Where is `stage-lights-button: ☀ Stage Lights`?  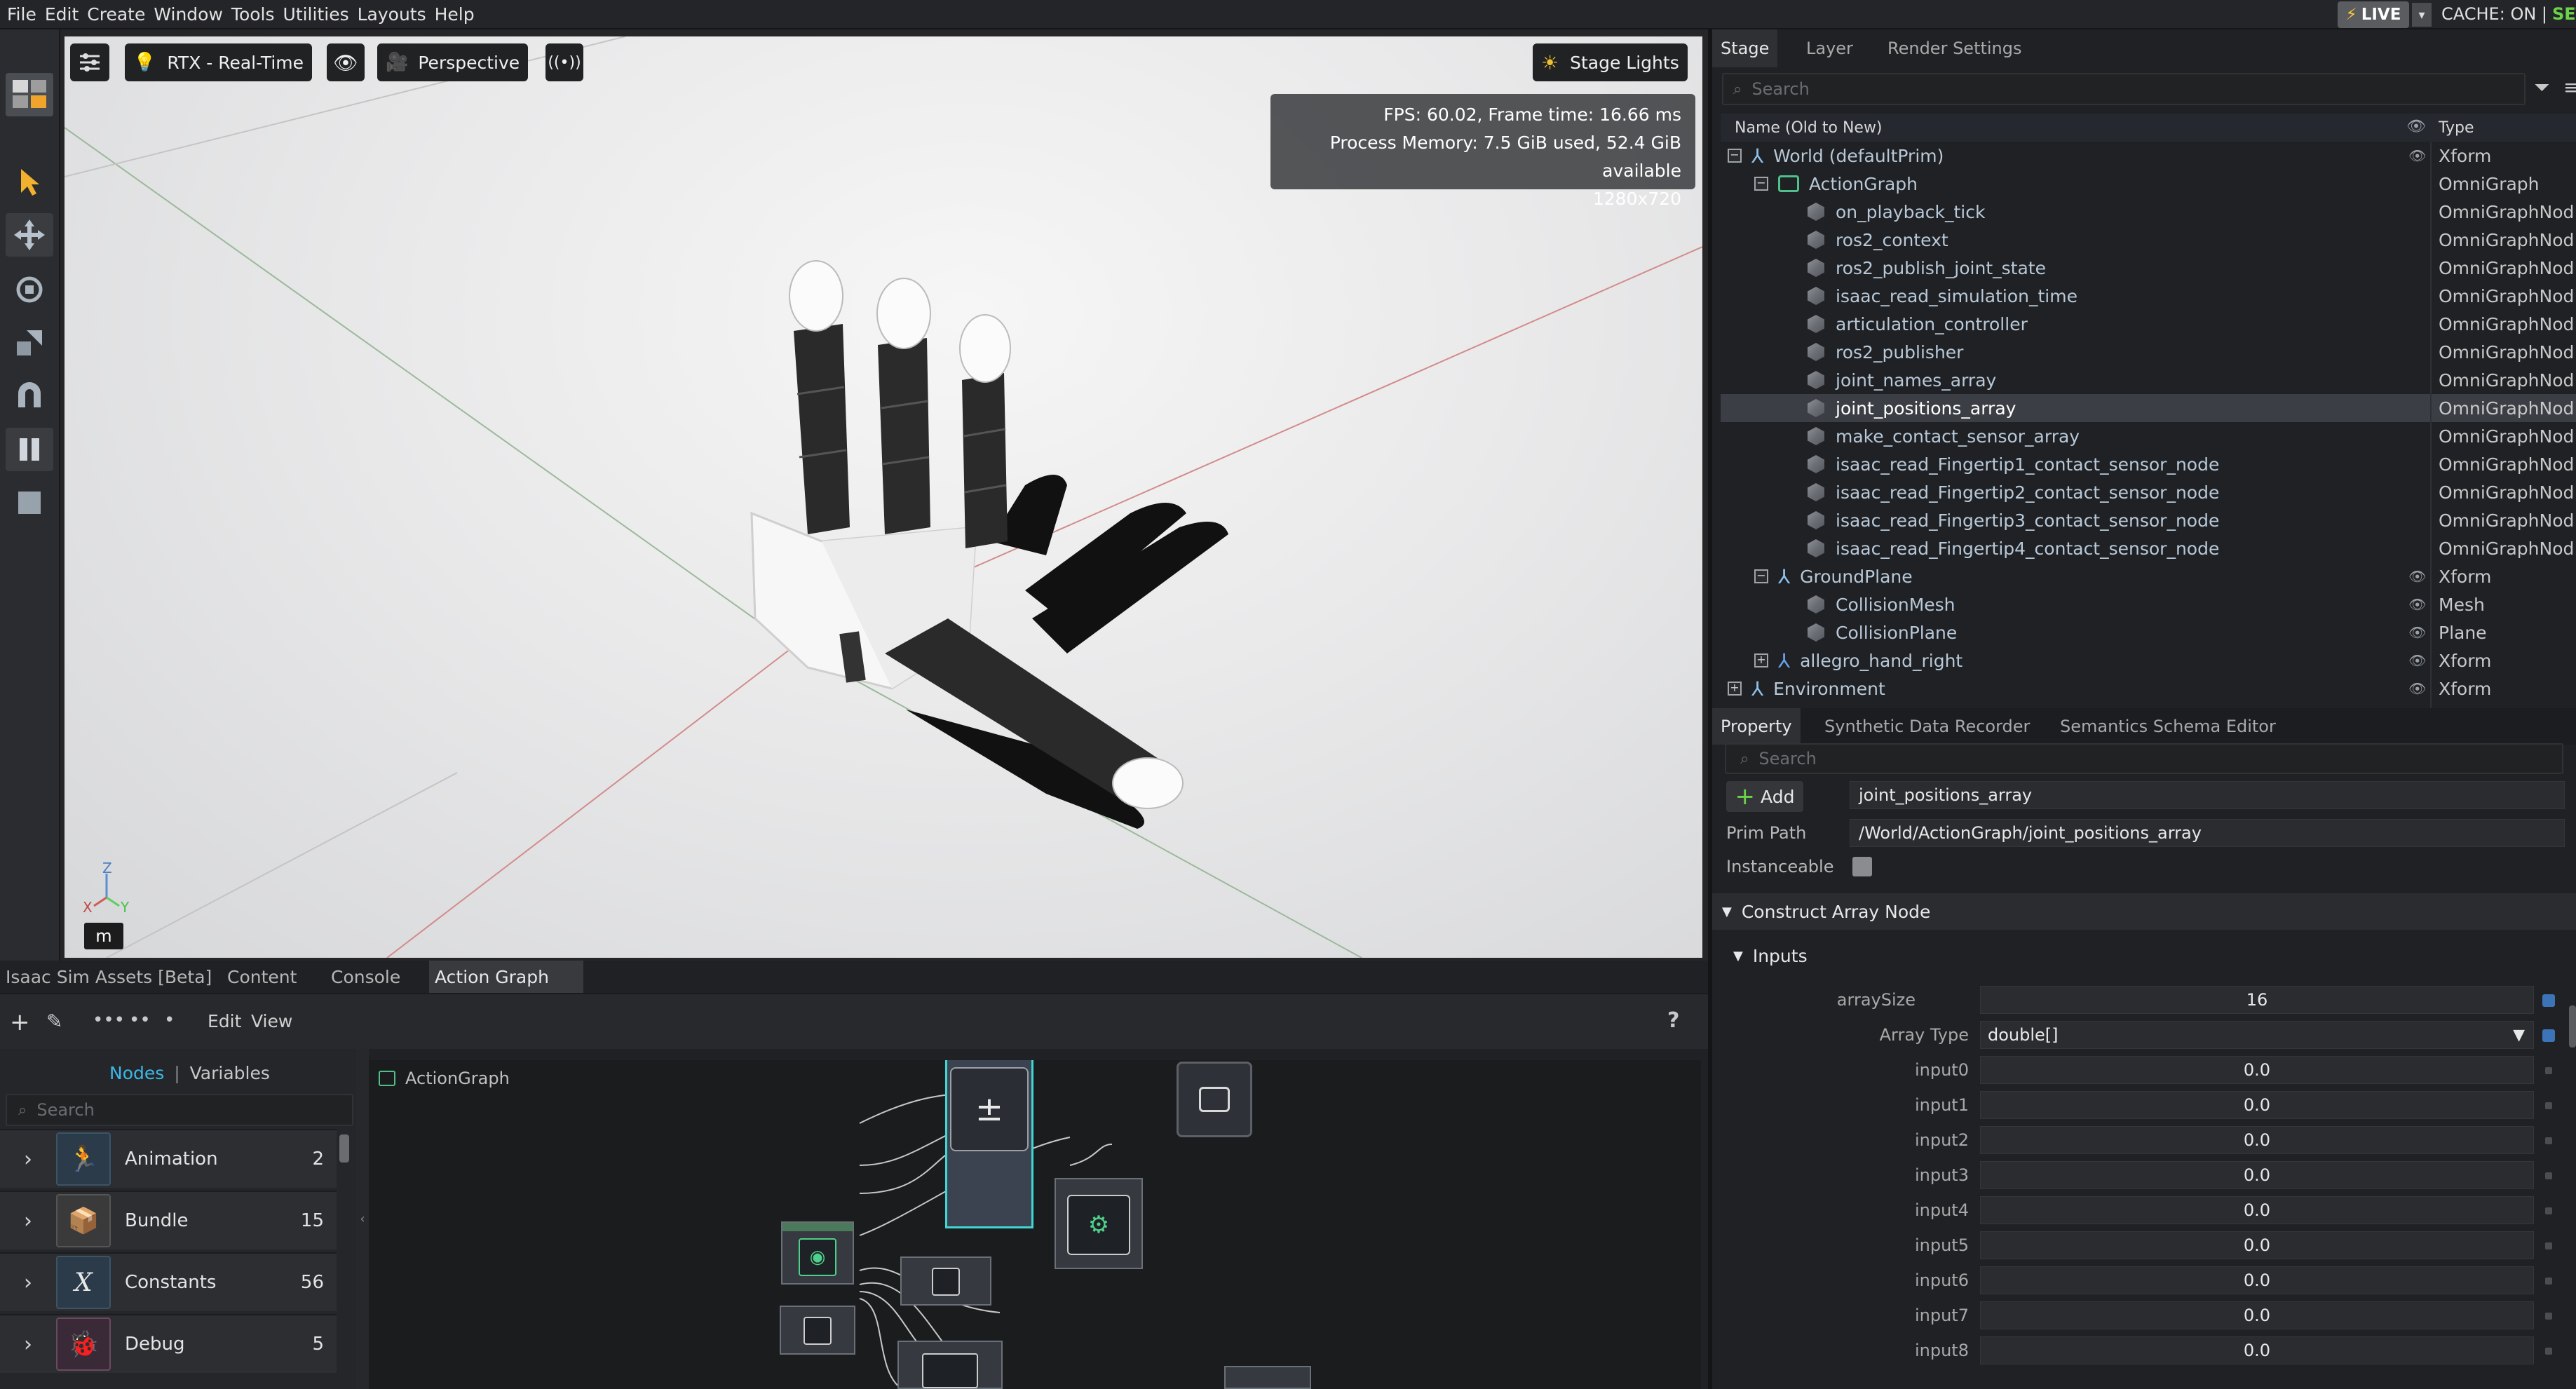
stage-lights-button: ☀ Stage Lights is located at coordinates (1610, 62).